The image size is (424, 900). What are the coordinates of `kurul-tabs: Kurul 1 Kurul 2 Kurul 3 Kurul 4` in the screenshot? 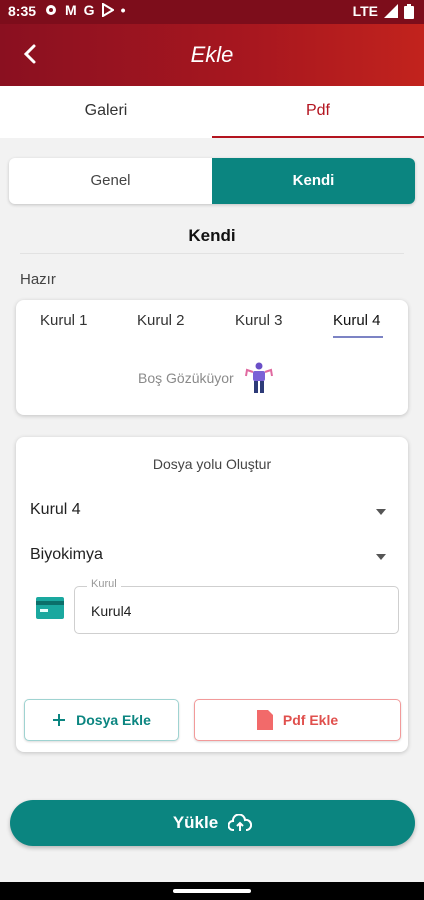 It's located at (212, 327).